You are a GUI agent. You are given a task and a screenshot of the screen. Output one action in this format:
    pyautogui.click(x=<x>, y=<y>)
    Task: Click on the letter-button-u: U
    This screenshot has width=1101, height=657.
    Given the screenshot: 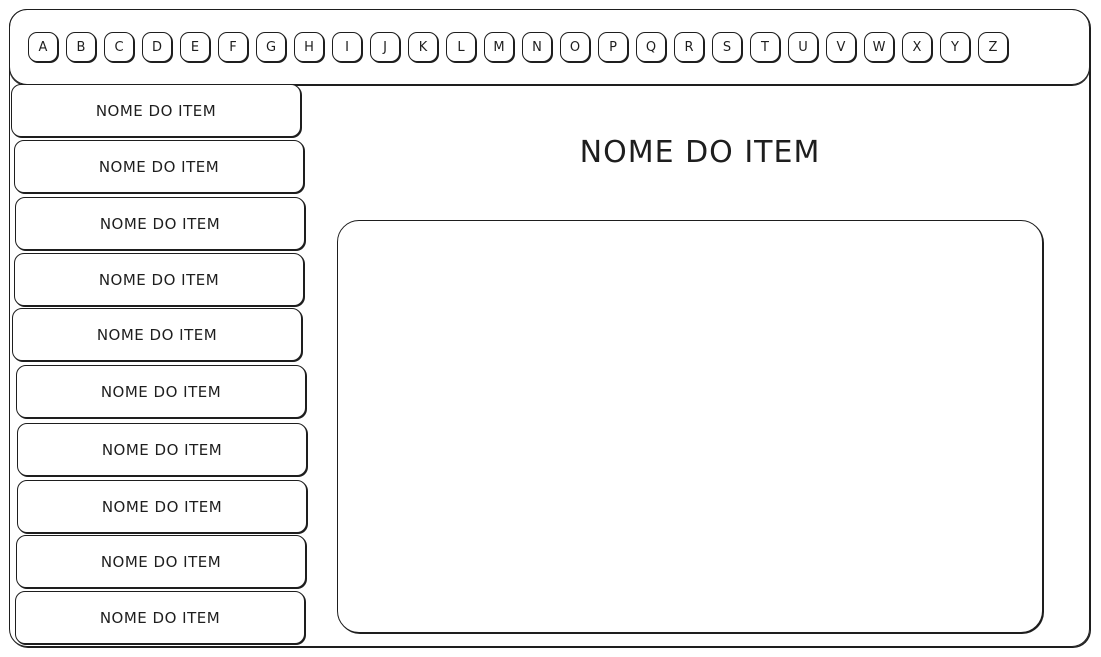 What is the action you would take?
    pyautogui.click(x=803, y=47)
    